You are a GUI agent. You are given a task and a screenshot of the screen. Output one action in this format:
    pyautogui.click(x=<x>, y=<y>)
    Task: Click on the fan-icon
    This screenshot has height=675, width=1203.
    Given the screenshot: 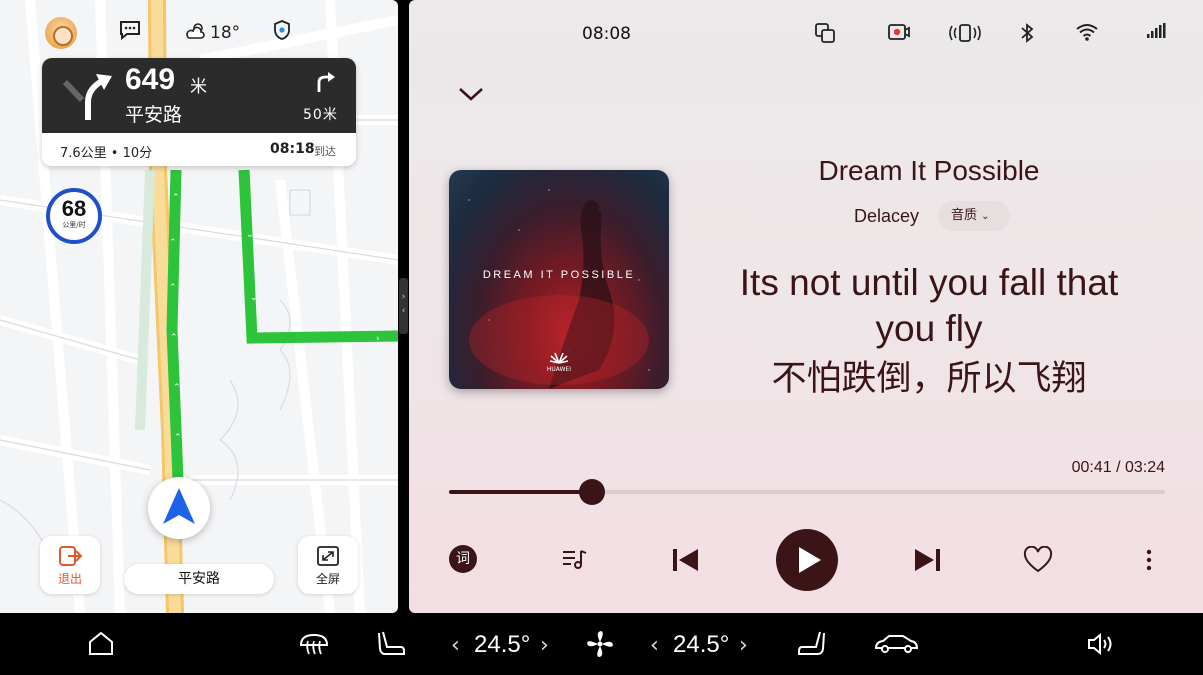 What is the action you would take?
    pyautogui.click(x=600, y=647)
    